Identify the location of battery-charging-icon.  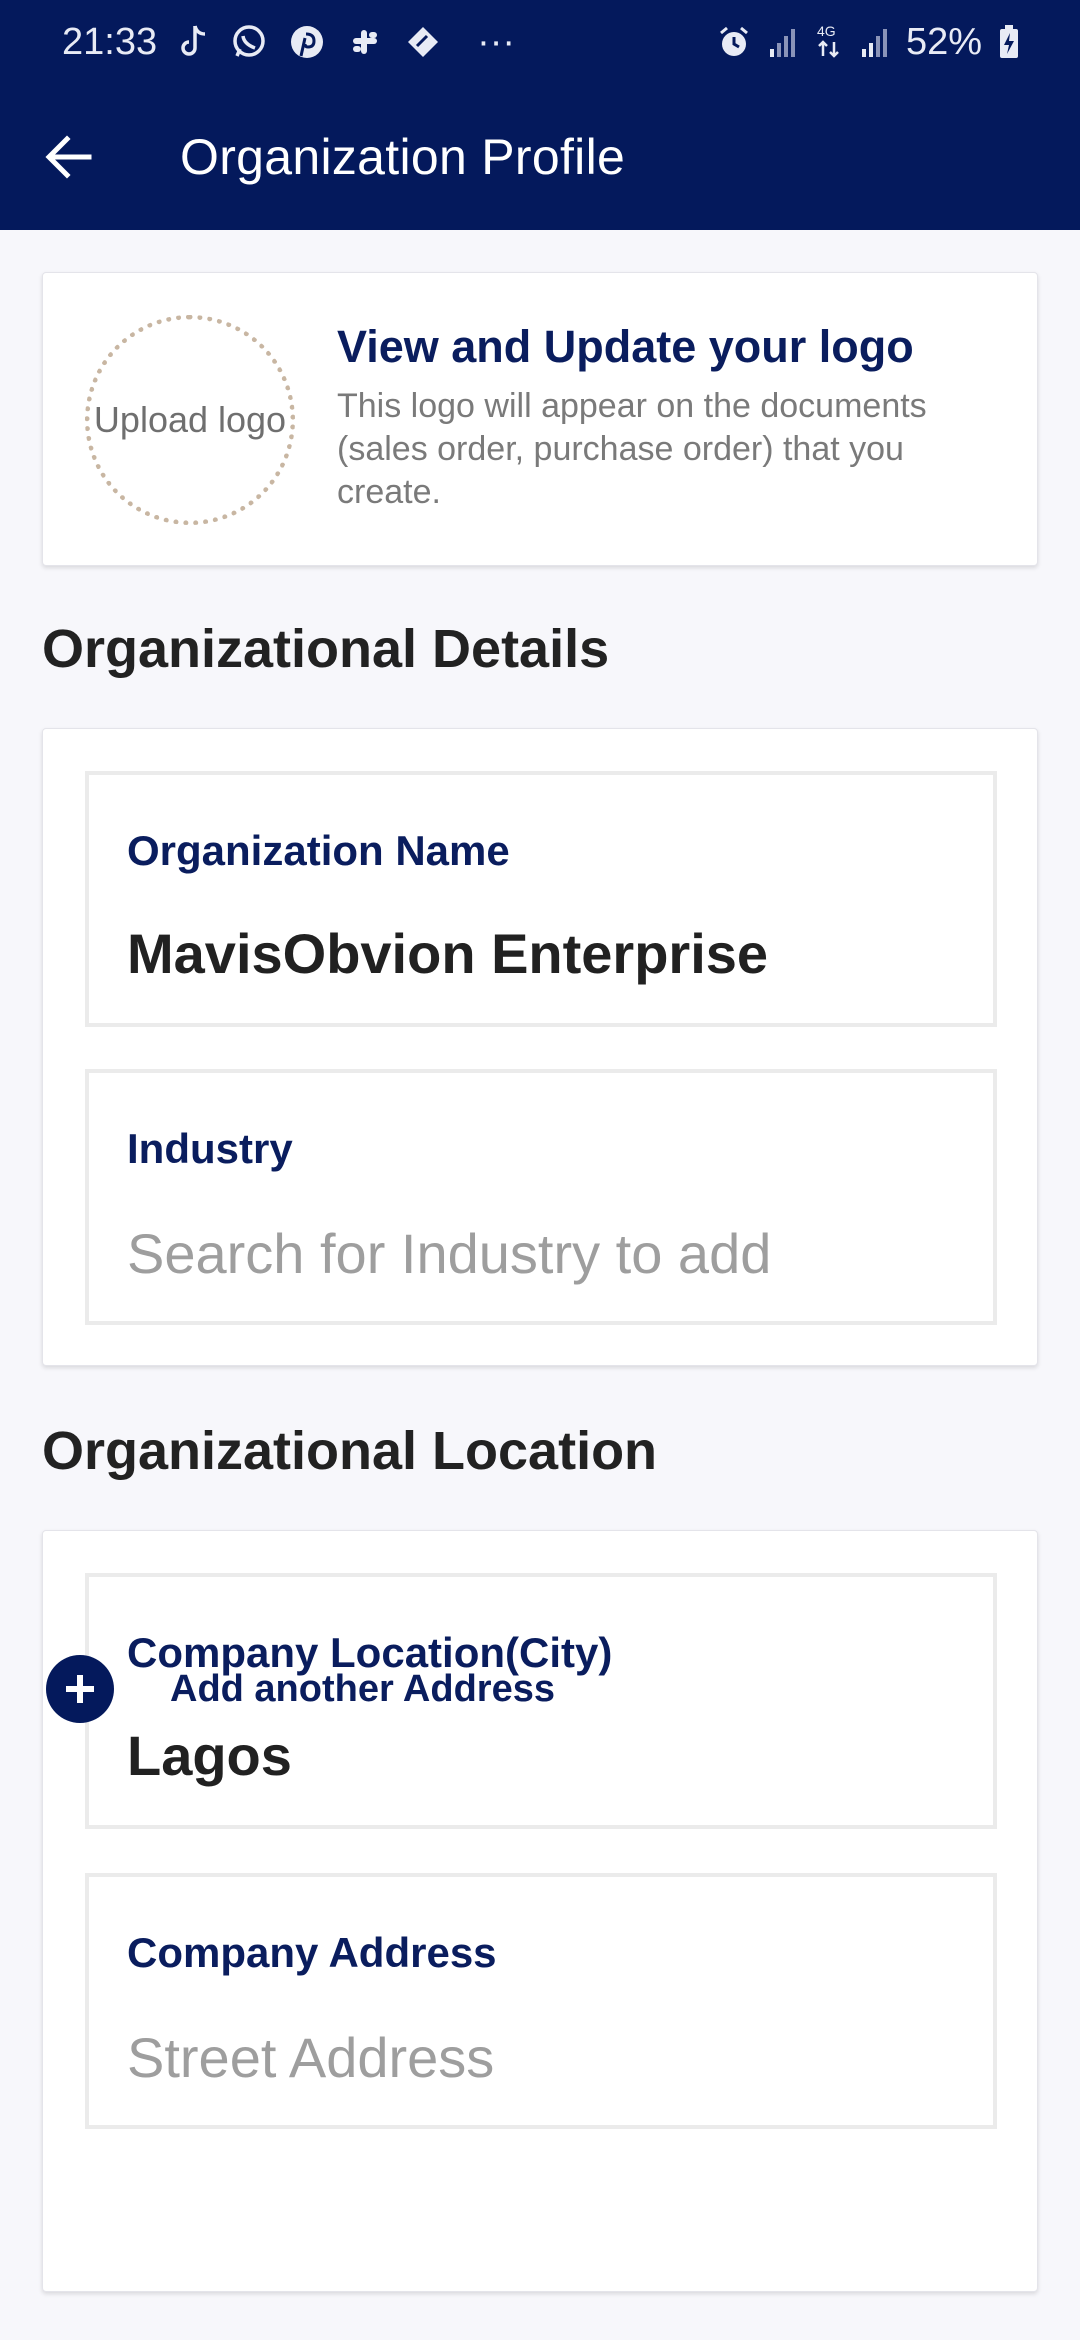
(1009, 42).